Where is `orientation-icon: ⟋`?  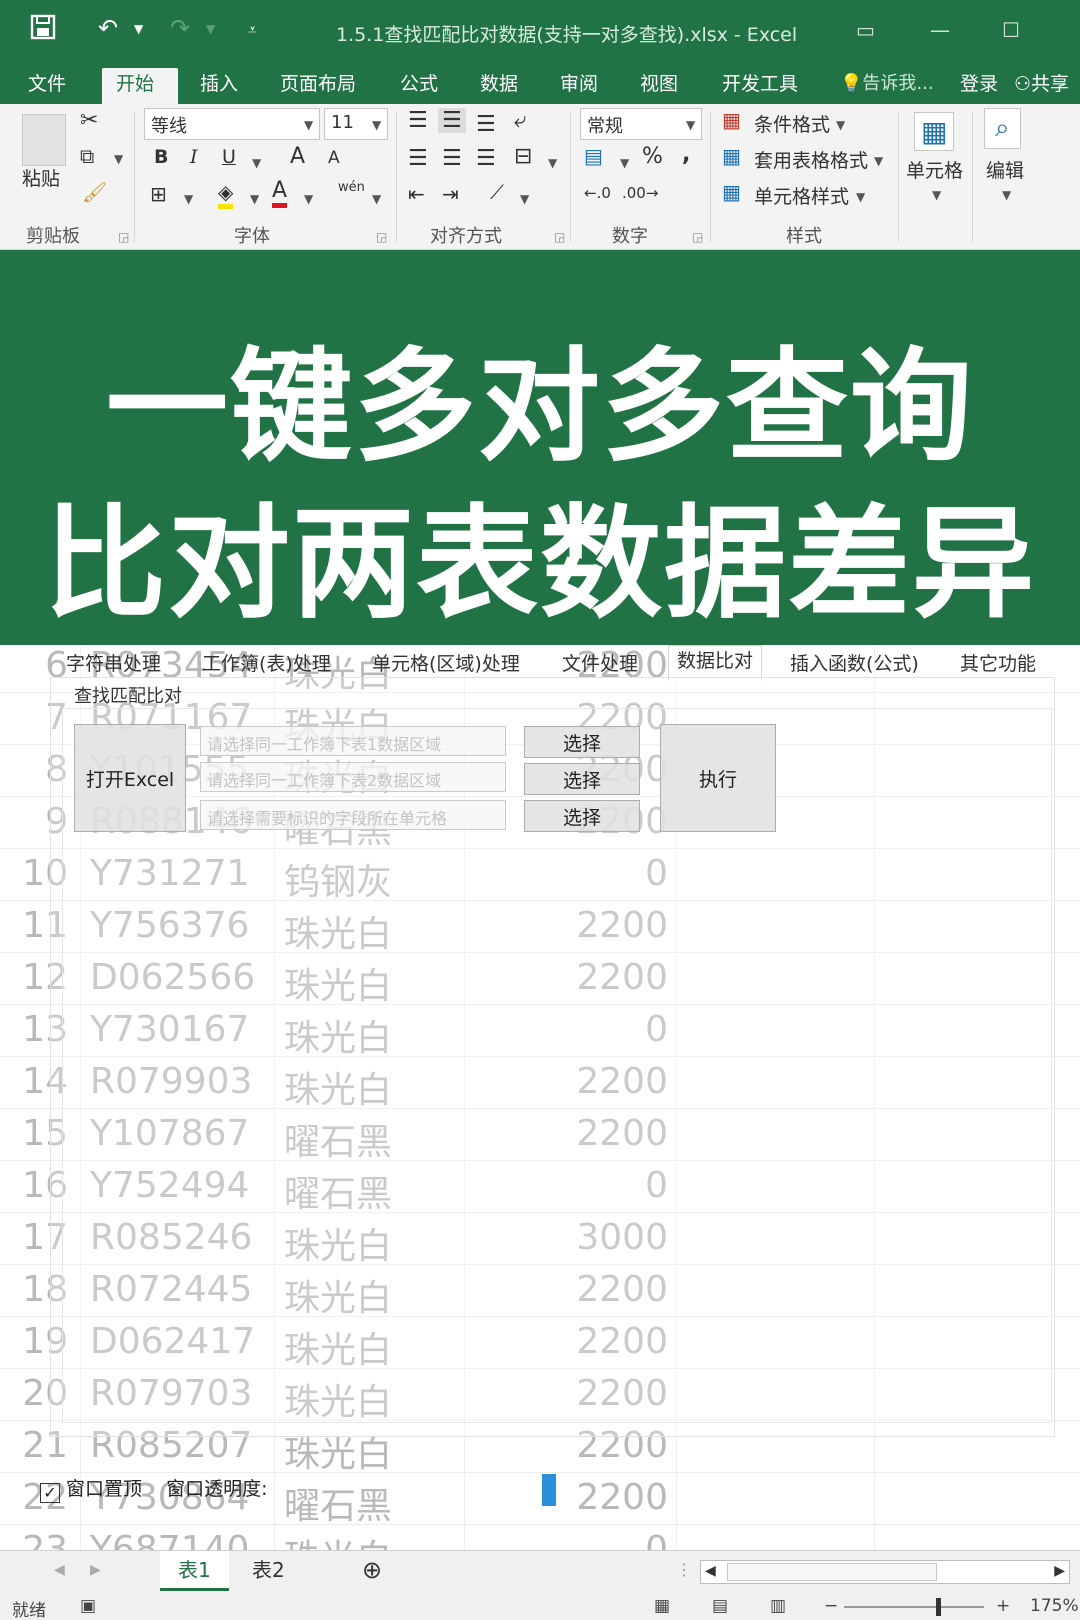
orientation-icon: ⟋ is located at coordinates (497, 192).